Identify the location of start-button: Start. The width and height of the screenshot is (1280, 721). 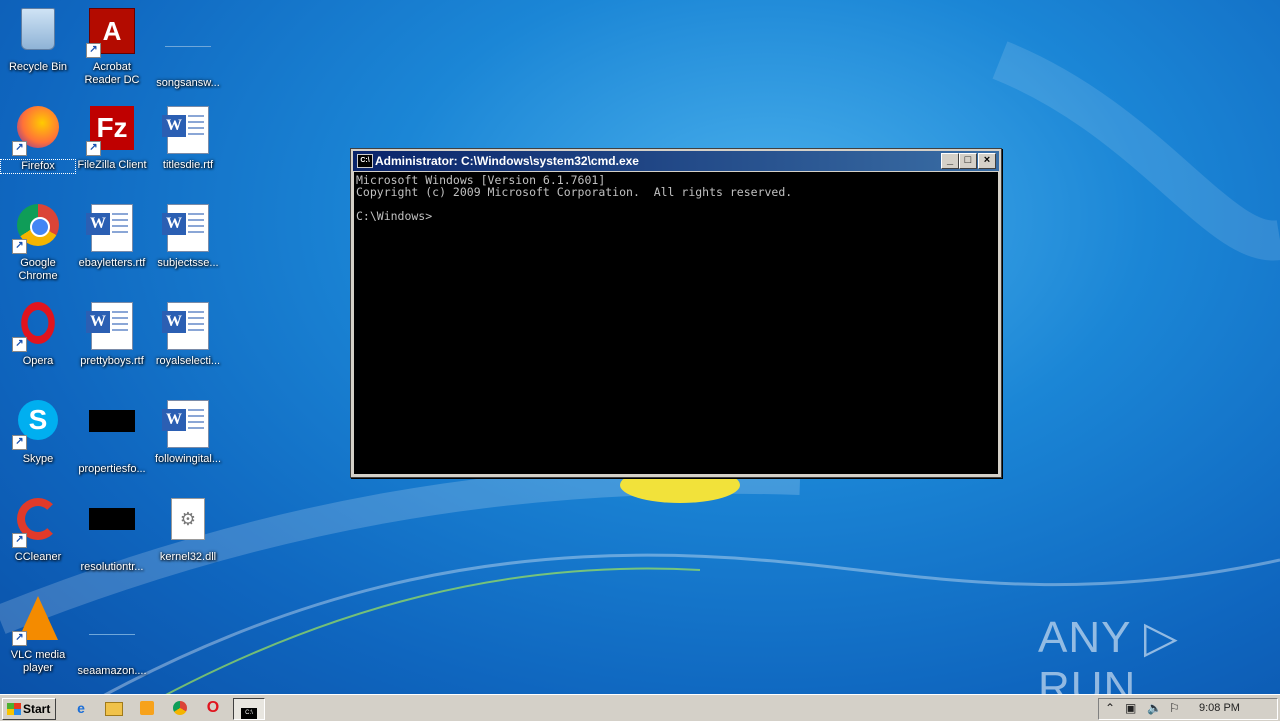
(29, 709).